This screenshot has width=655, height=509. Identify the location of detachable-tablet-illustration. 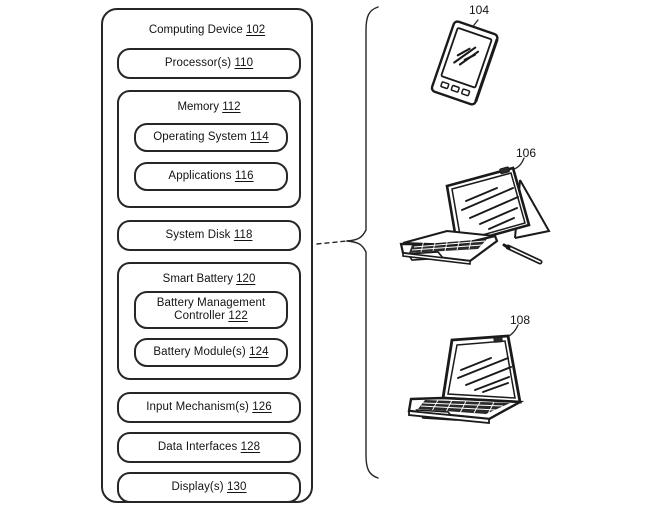
(475, 211).